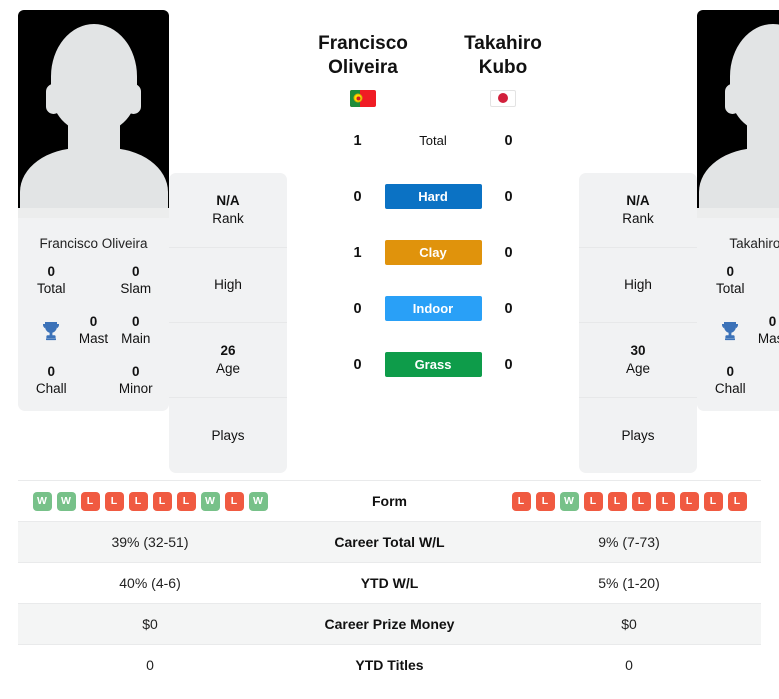 The image size is (779, 699). What do you see at coordinates (357, 308) in the screenshot?
I see `left-score-indoor: 0` at bounding box center [357, 308].